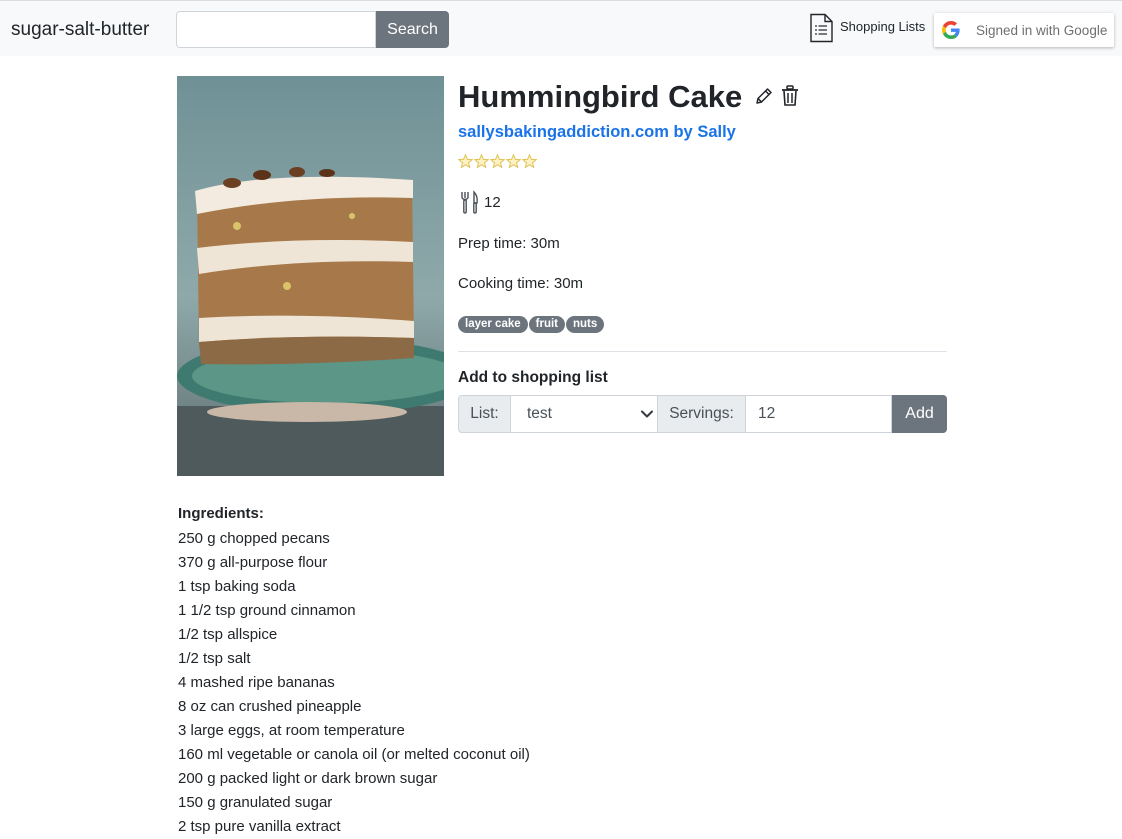  I want to click on ingredient-item: 8 oz can crushed pineapple, so click(270, 706).